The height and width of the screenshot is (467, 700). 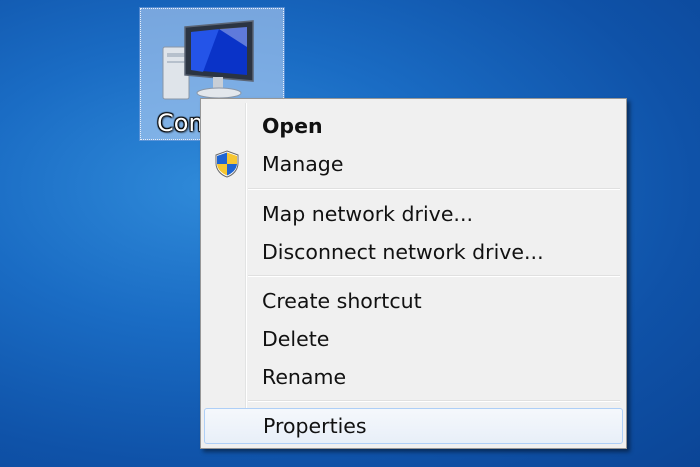 I want to click on menu-item-create-shortcut: Create shortcut, so click(x=413, y=301).